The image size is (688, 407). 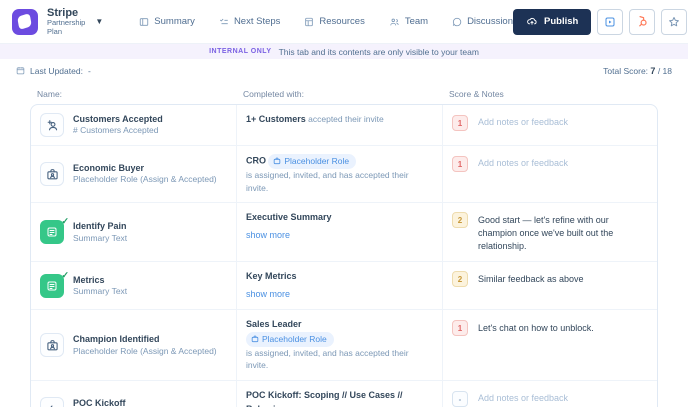 I want to click on tab-discussion: Discussion, so click(x=482, y=21).